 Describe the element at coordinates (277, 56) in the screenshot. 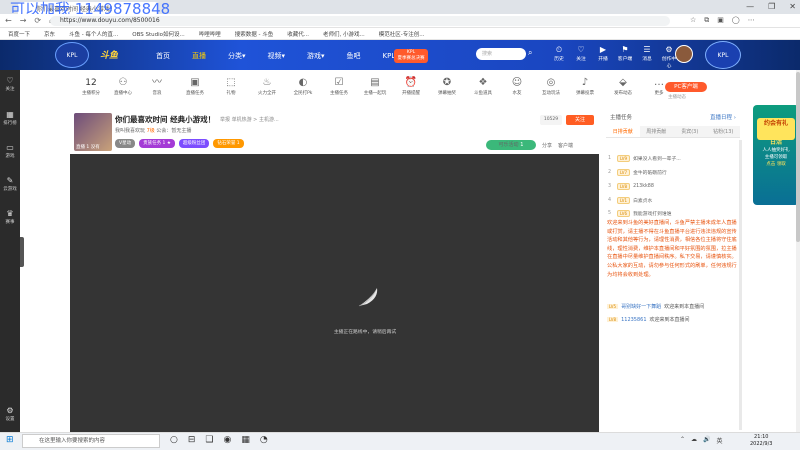

I see `nav-video: 视频▾` at that location.